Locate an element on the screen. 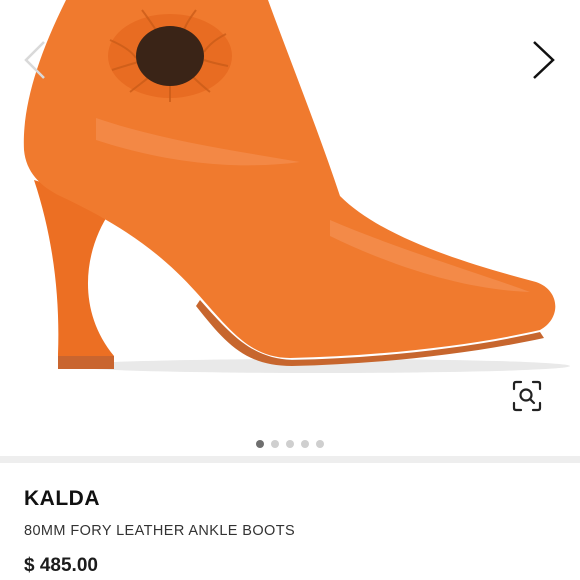 Image resolution: width=580 pixels, height=580 pixels. previous-image-button is located at coordinates (36, 60).